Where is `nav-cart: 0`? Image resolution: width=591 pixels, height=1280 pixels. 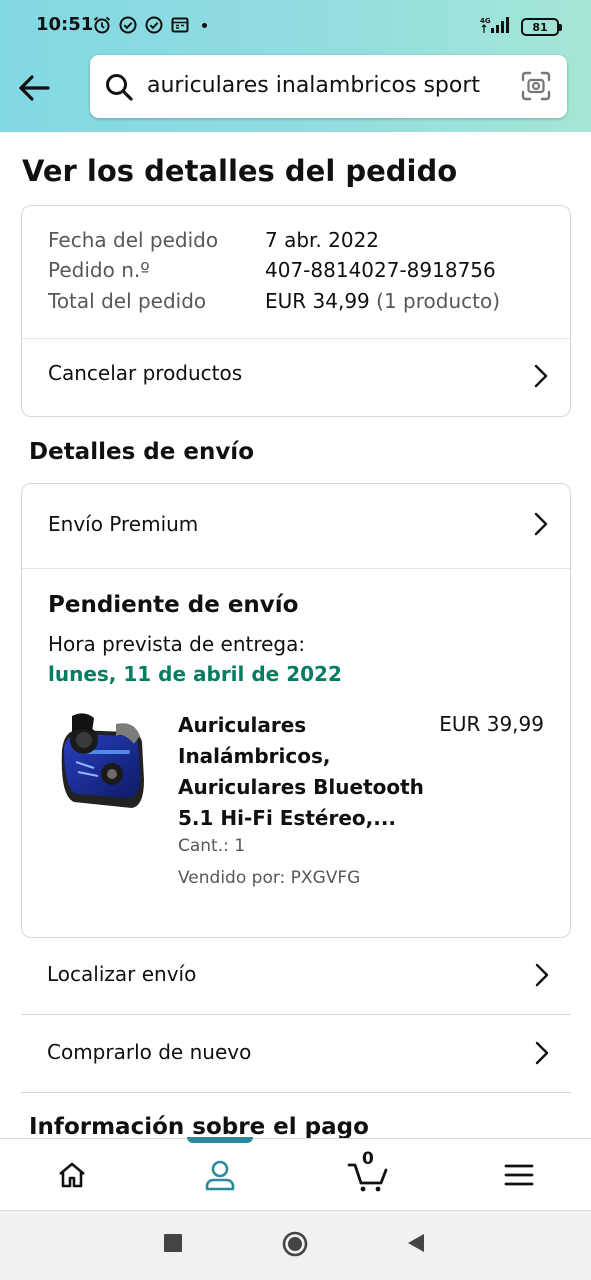 nav-cart: 0 is located at coordinates (369, 1172).